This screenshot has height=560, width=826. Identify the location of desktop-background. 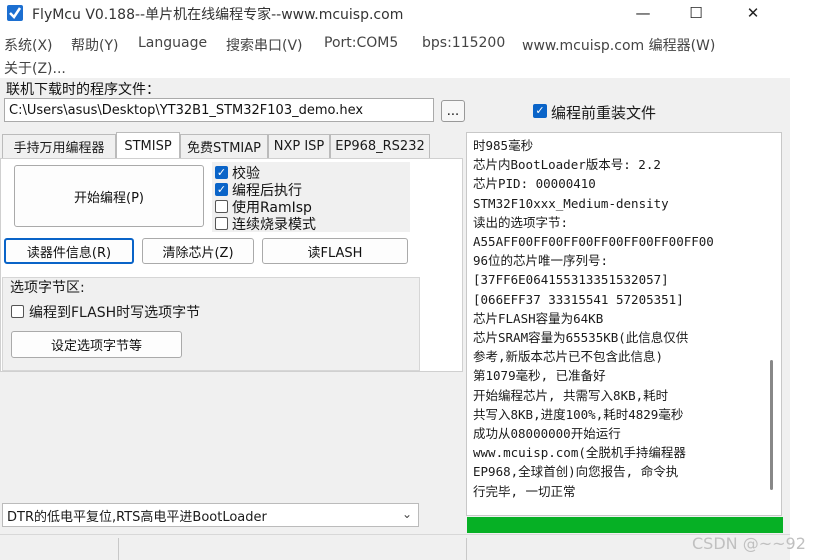
(808, 280).